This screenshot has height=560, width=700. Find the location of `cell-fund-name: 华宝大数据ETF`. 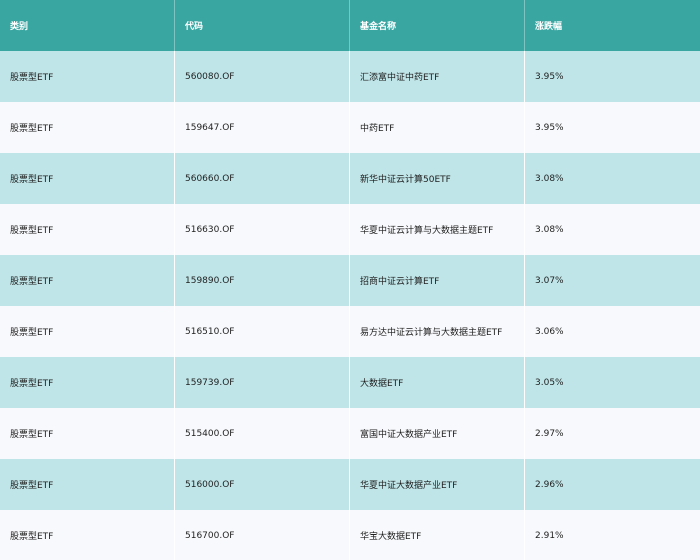

cell-fund-name: 华宝大数据ETF is located at coordinates (437, 535).